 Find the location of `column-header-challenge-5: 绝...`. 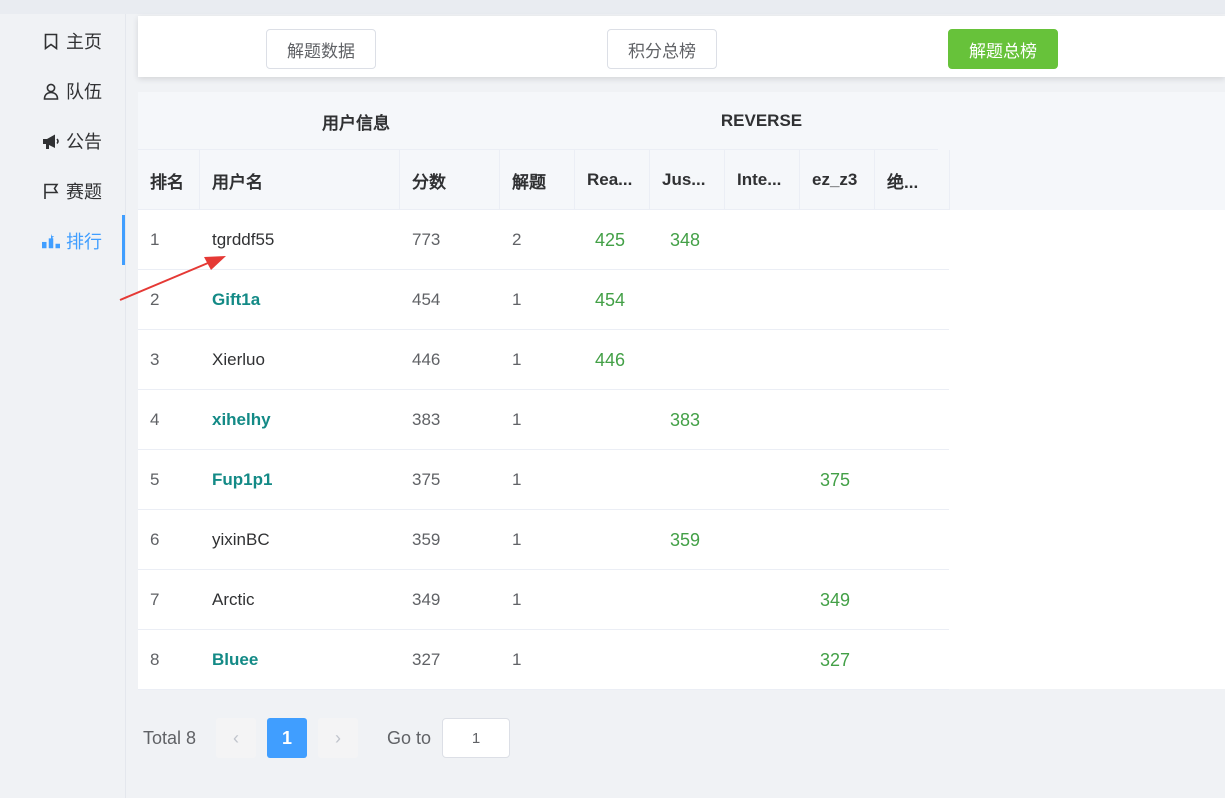

column-header-challenge-5: 绝... is located at coordinates (912, 180).